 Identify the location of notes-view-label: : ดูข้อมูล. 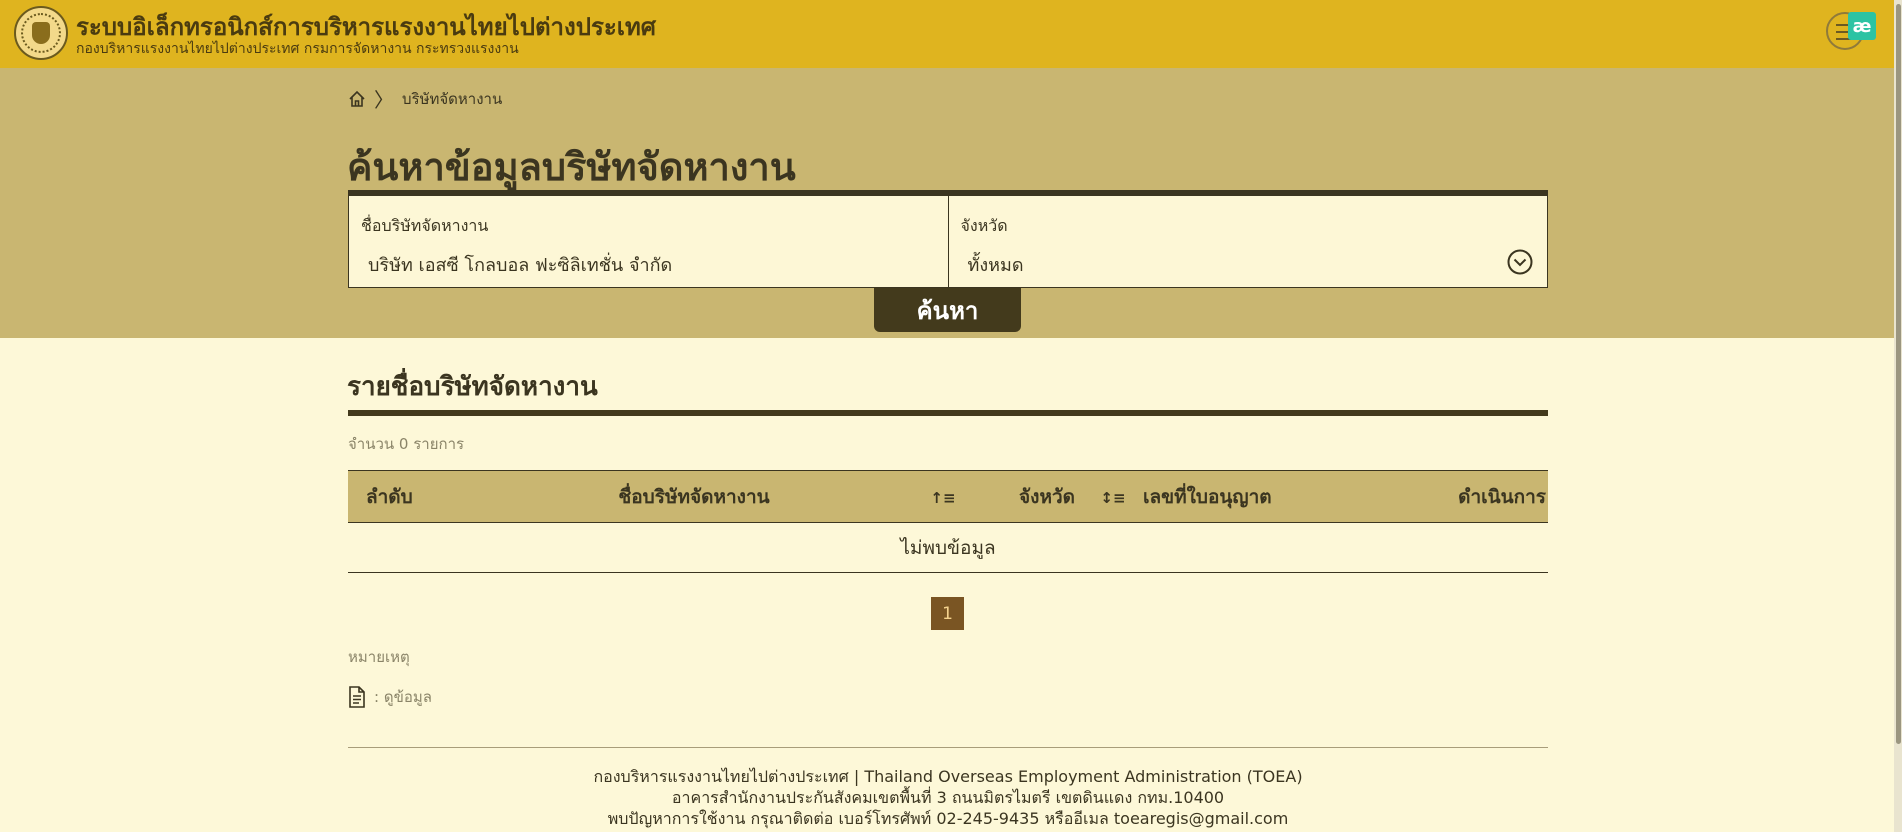
(403, 697).